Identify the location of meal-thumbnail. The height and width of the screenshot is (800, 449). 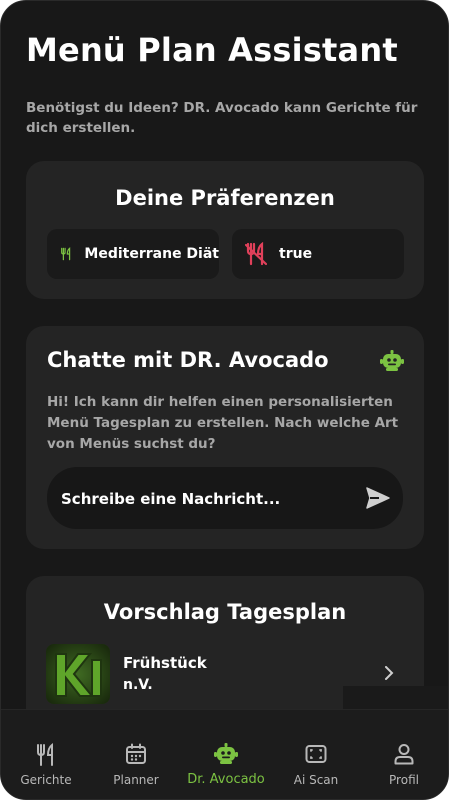
(78, 674).